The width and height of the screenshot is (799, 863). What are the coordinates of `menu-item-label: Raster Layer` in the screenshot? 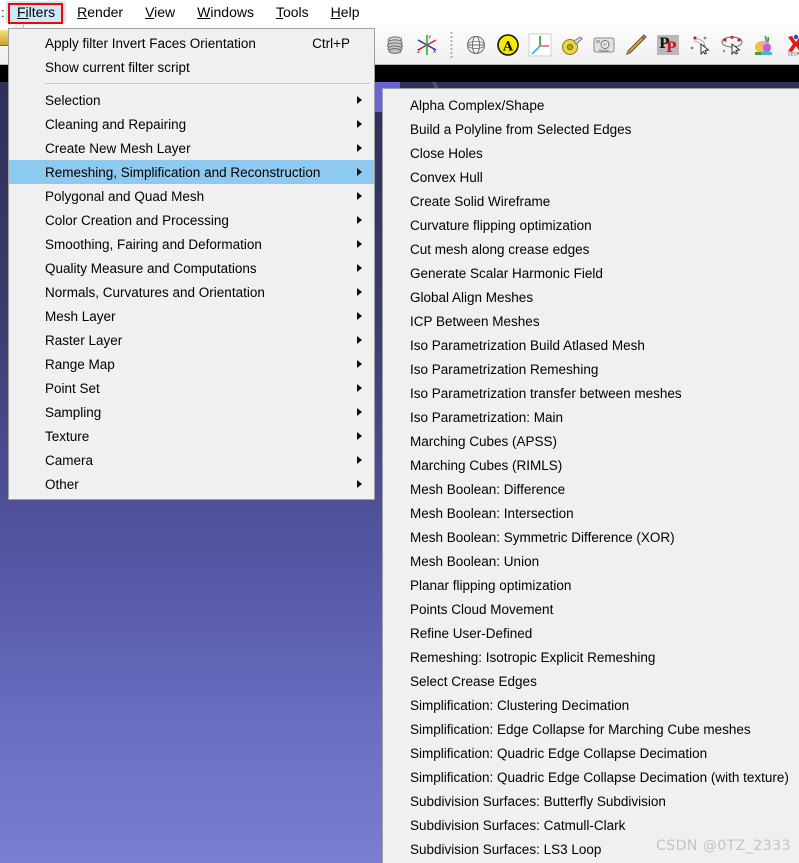 It's located at (84, 340).